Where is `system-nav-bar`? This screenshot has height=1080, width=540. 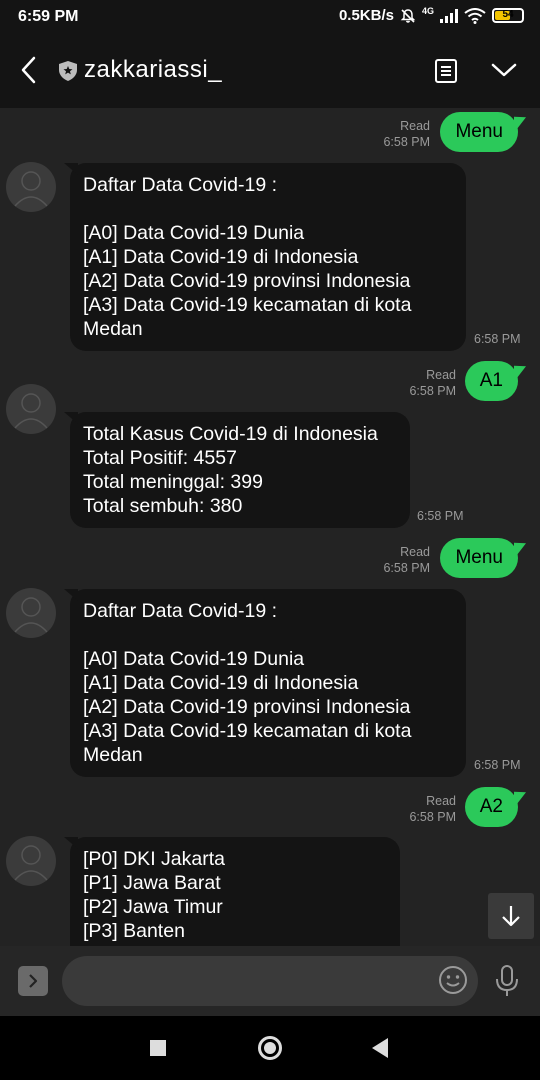
system-nav-bar is located at coordinates (270, 1048).